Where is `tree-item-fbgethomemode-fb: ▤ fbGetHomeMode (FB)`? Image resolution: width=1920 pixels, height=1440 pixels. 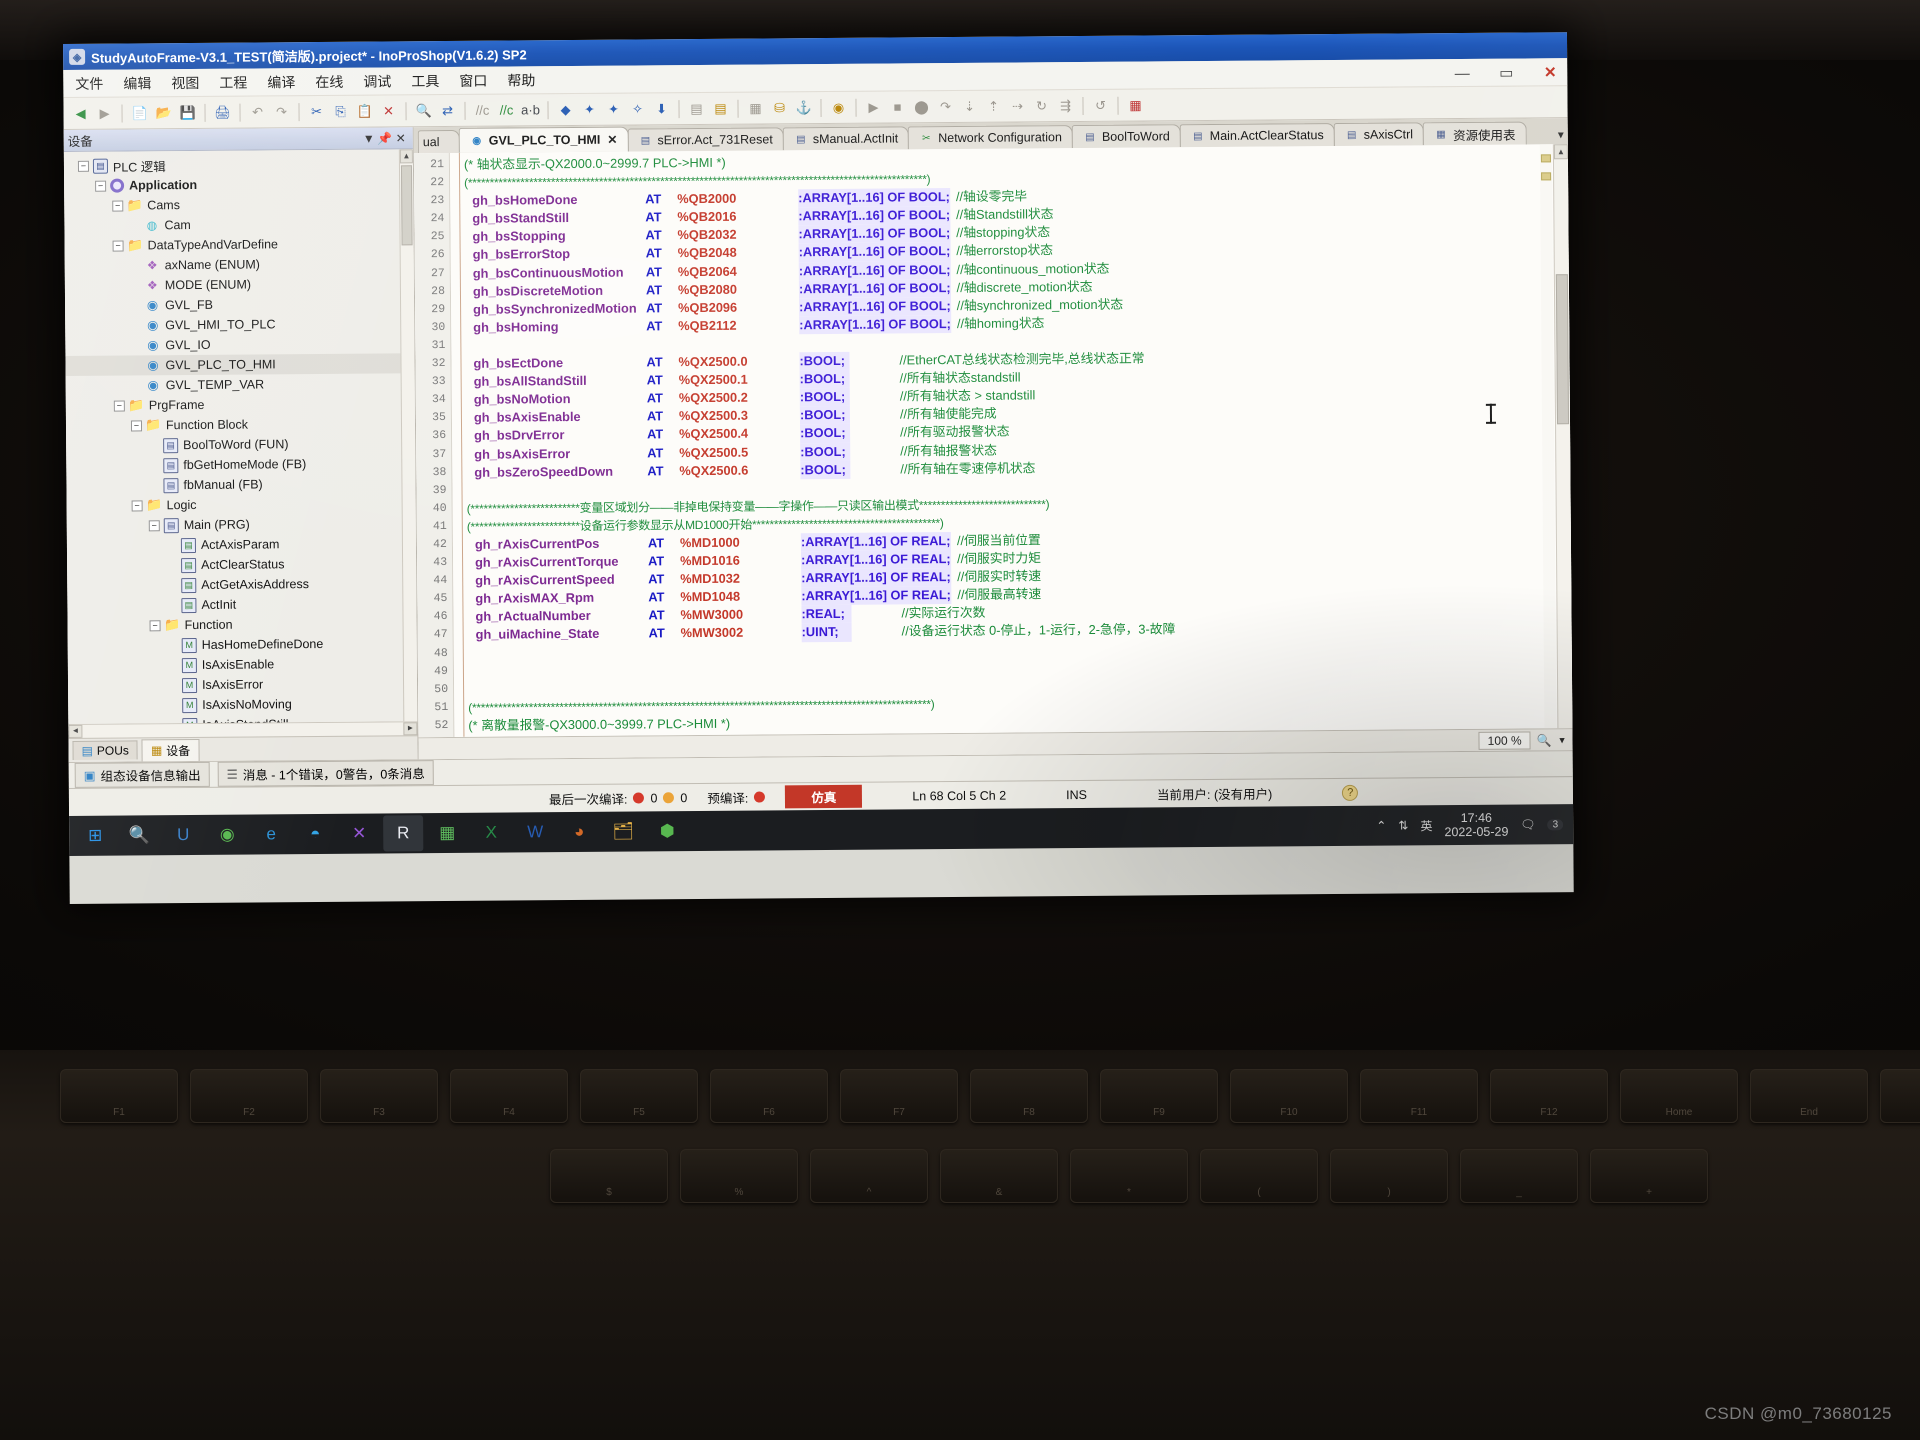
tree-item-fbgethomemode-fb: ▤ fbGetHomeMode (FB) is located at coordinates (240, 464).